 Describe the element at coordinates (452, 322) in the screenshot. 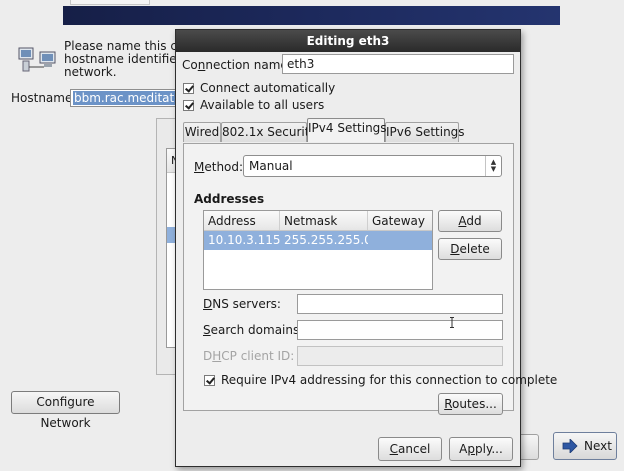

I see `text-cursor-icon` at that location.